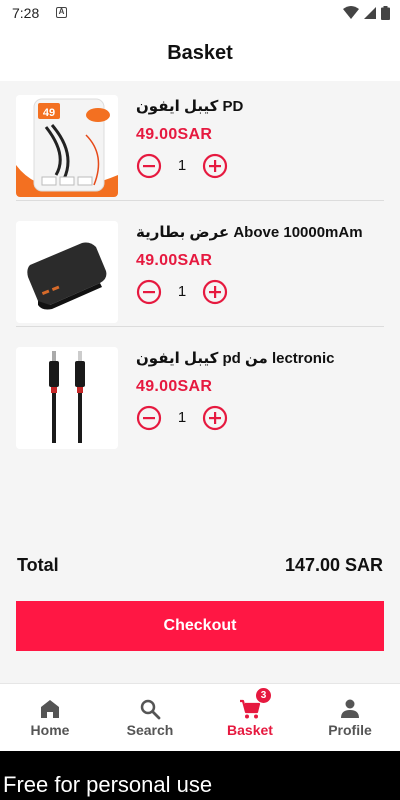  What do you see at coordinates (200, 626) in the screenshot?
I see `checkout-button: Checkout` at bounding box center [200, 626].